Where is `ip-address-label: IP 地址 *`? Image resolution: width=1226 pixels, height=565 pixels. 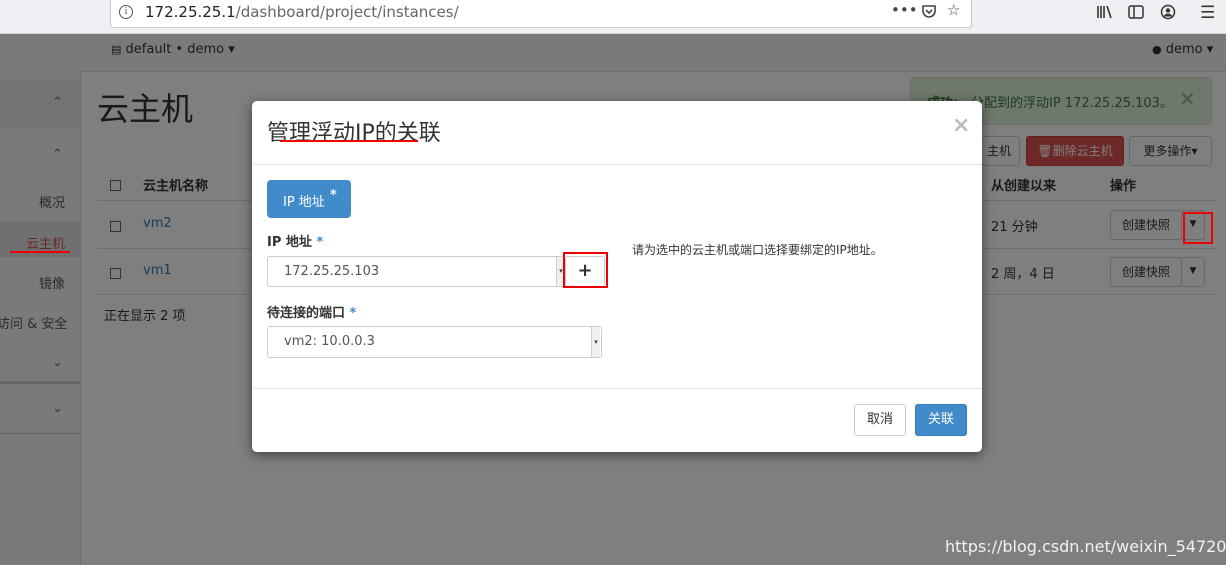
ip-address-label: IP 地址 * is located at coordinates (295, 240).